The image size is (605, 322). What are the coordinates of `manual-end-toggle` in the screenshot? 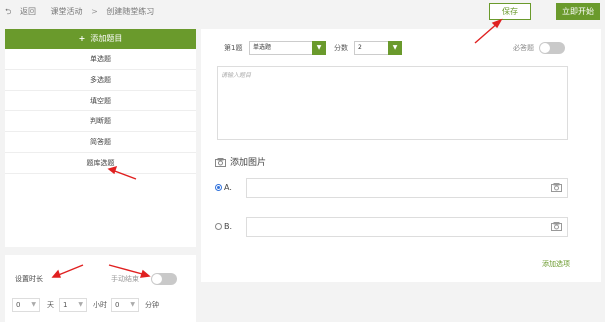 It's located at (164, 279).